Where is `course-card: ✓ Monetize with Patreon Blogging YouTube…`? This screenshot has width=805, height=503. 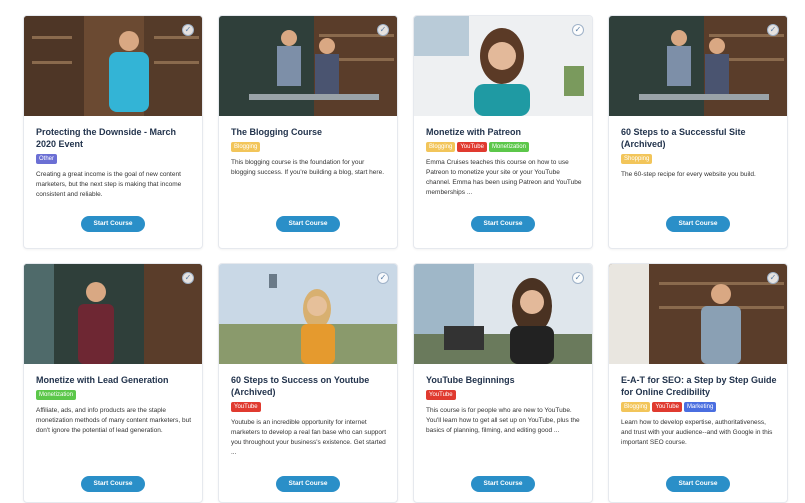 course-card: ✓ Monetize with Patreon Blogging YouTube… is located at coordinates (503, 132).